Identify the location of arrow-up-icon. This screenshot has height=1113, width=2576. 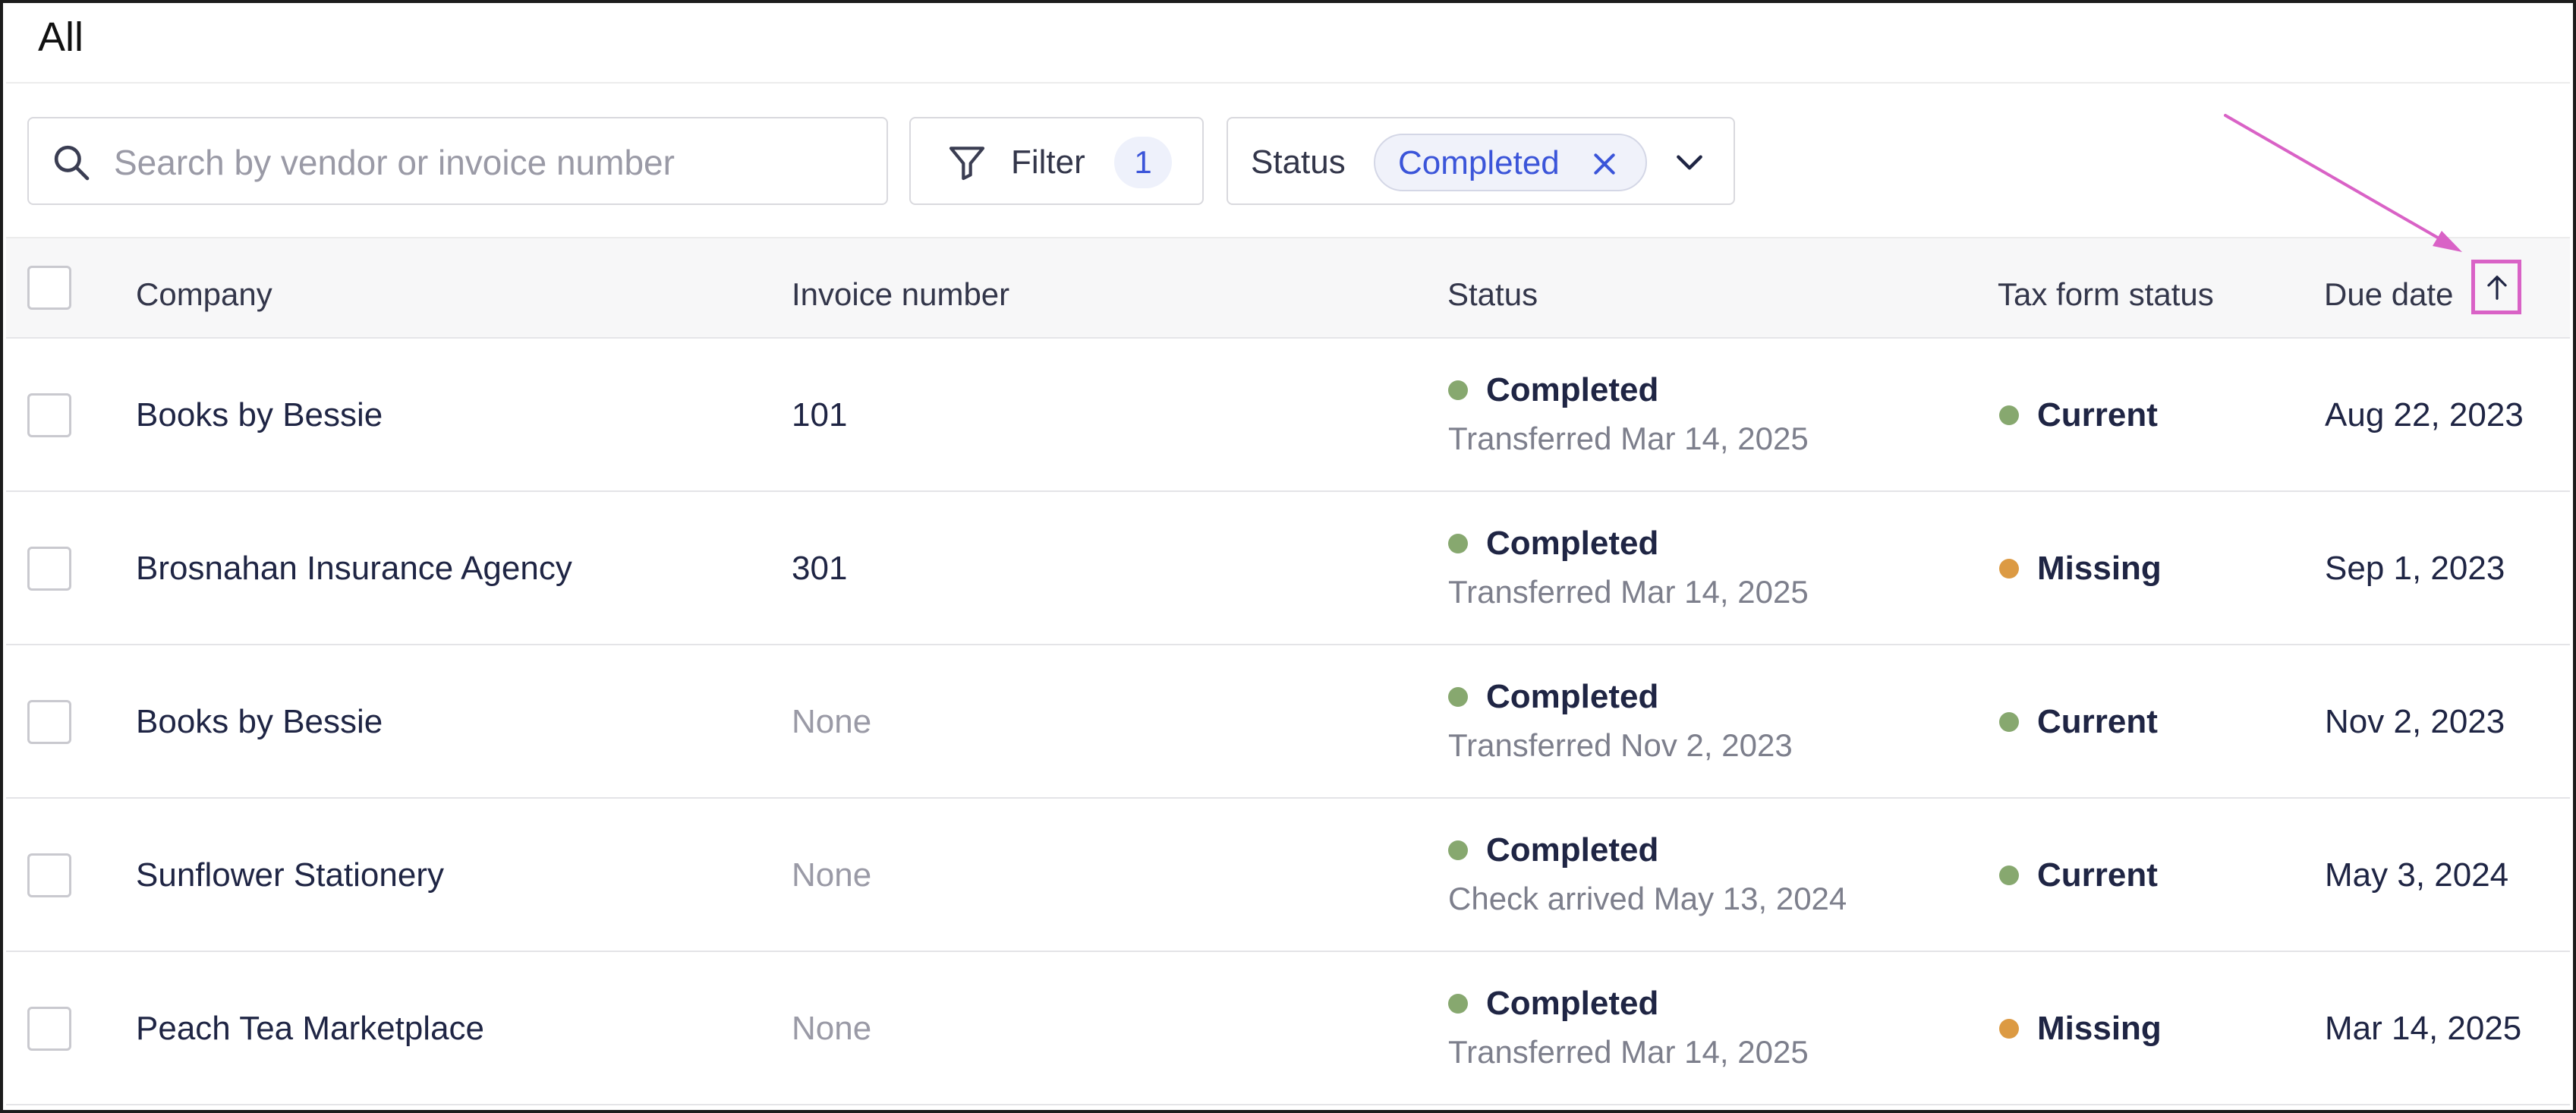
(2497, 288).